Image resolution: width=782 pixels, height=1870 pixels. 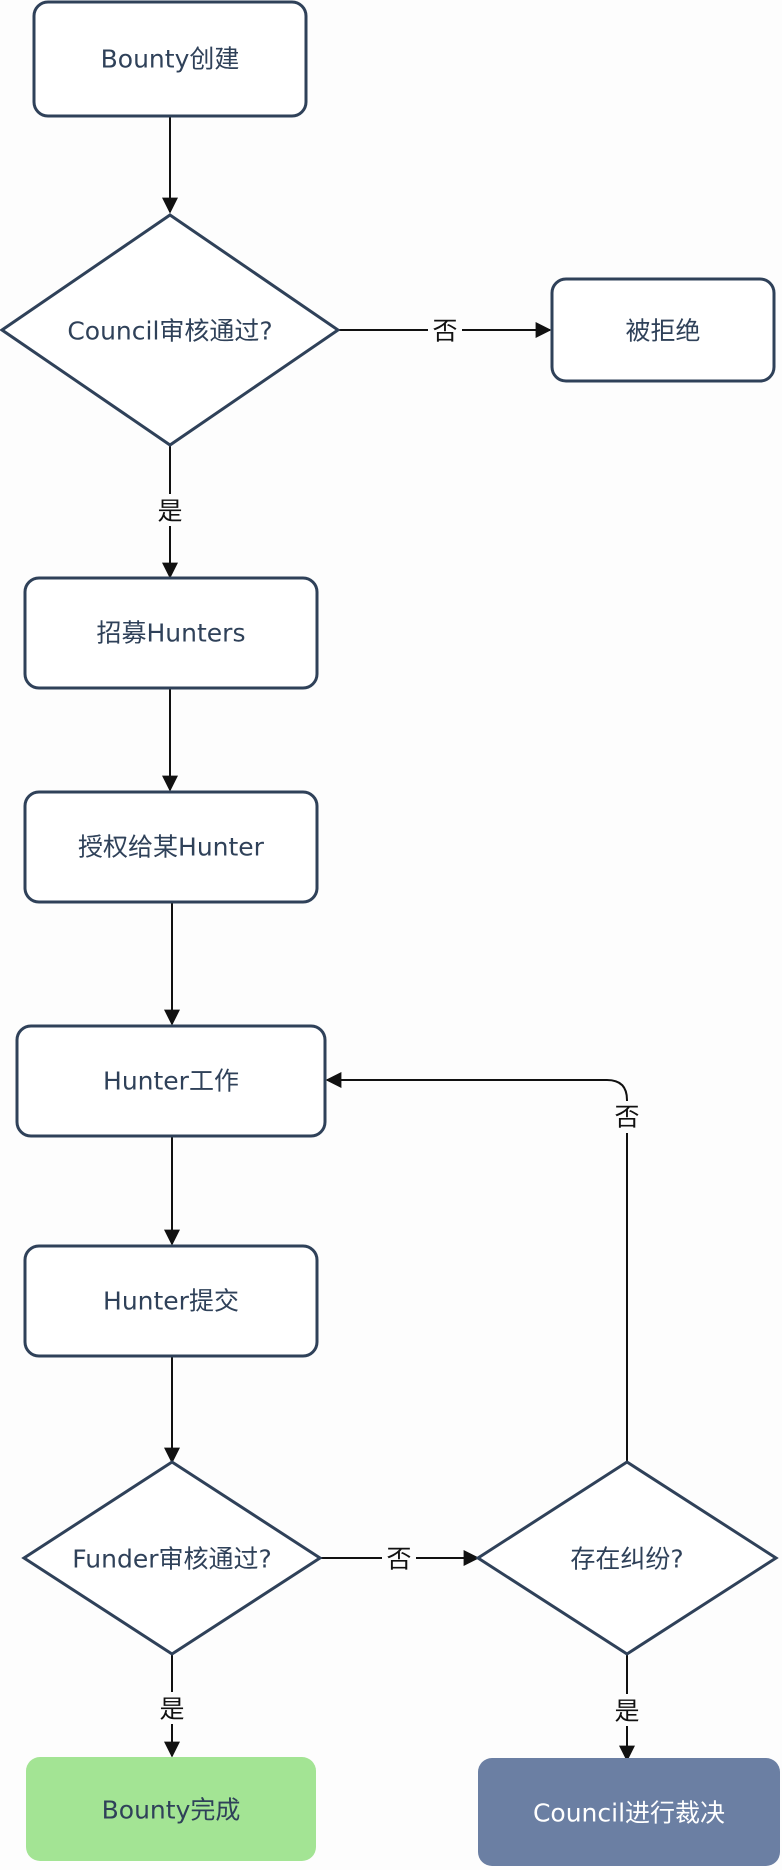 I want to click on node-council-review: Council审核通过?, so click(x=170, y=330).